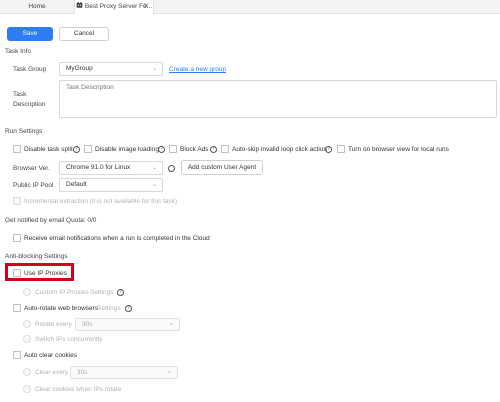 This screenshot has width=500, height=402. What do you see at coordinates (61, 308) in the screenshot?
I see `auto-rotate-label: Auto-rotate web browsers` at bounding box center [61, 308].